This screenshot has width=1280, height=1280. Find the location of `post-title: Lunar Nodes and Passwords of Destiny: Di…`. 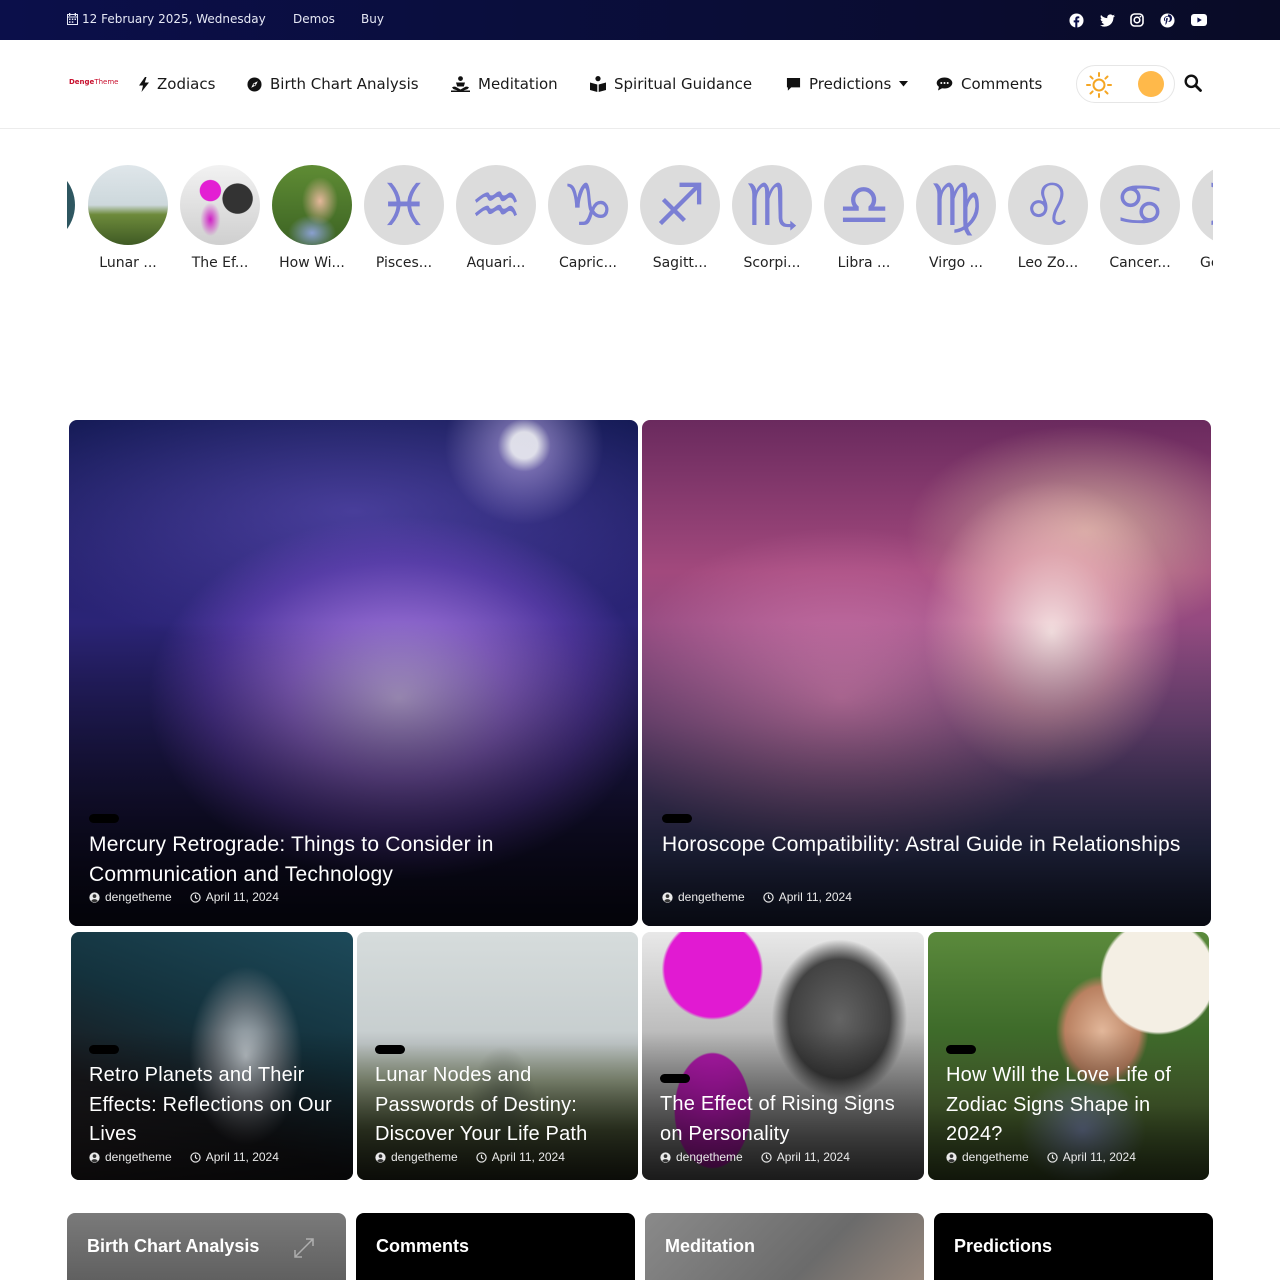

post-title: Lunar Nodes and Passwords of Destiny: Di… is located at coordinates (502, 1105).